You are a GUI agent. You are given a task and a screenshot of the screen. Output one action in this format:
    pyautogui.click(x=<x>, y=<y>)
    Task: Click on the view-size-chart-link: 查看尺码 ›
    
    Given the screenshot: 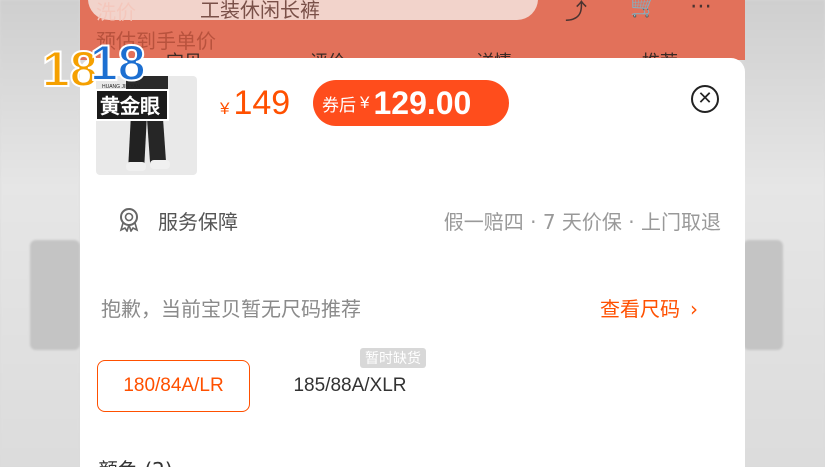 What is the action you would take?
    pyautogui.click(x=649, y=307)
    